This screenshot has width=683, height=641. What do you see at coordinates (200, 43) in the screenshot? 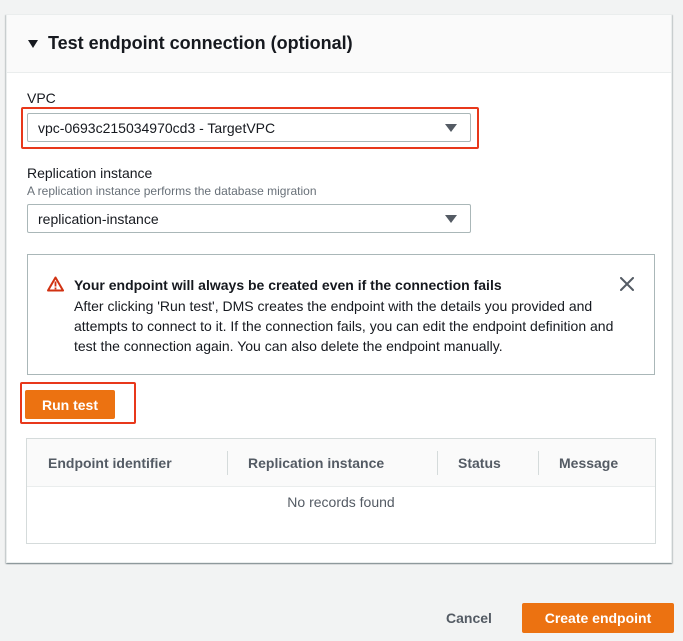
I see `panel-title: Test endpoint connection (optional)` at bounding box center [200, 43].